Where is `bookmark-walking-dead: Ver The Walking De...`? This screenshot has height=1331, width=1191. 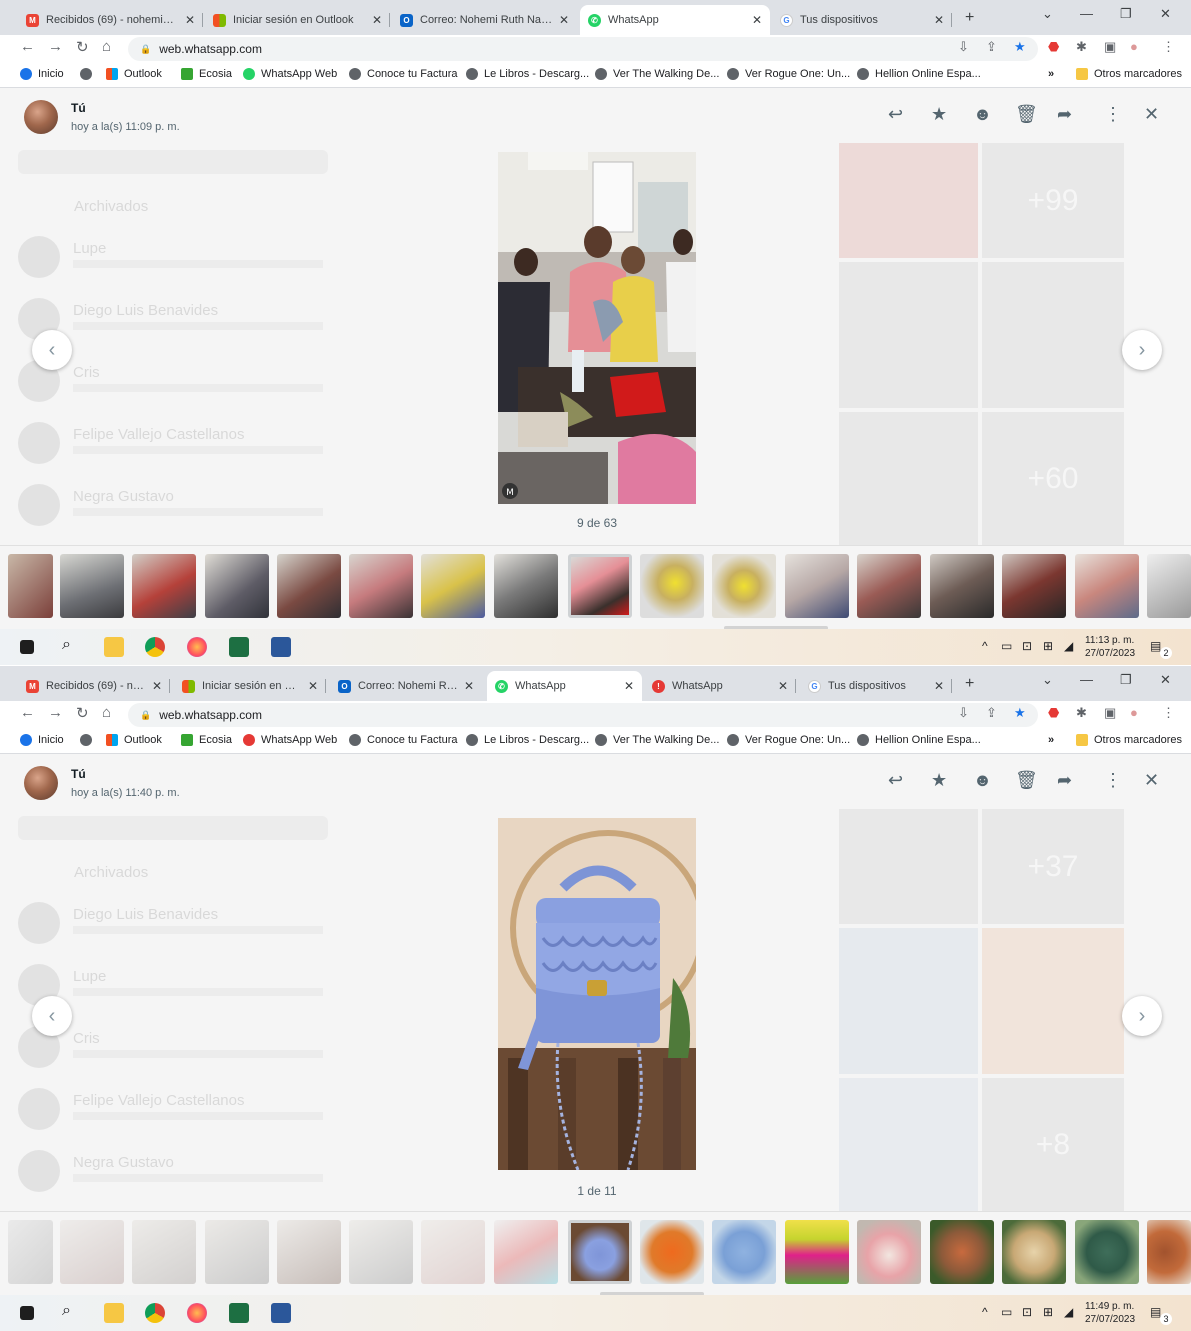
bookmark-walking-dead: Ver The Walking De... is located at coordinates (657, 74).